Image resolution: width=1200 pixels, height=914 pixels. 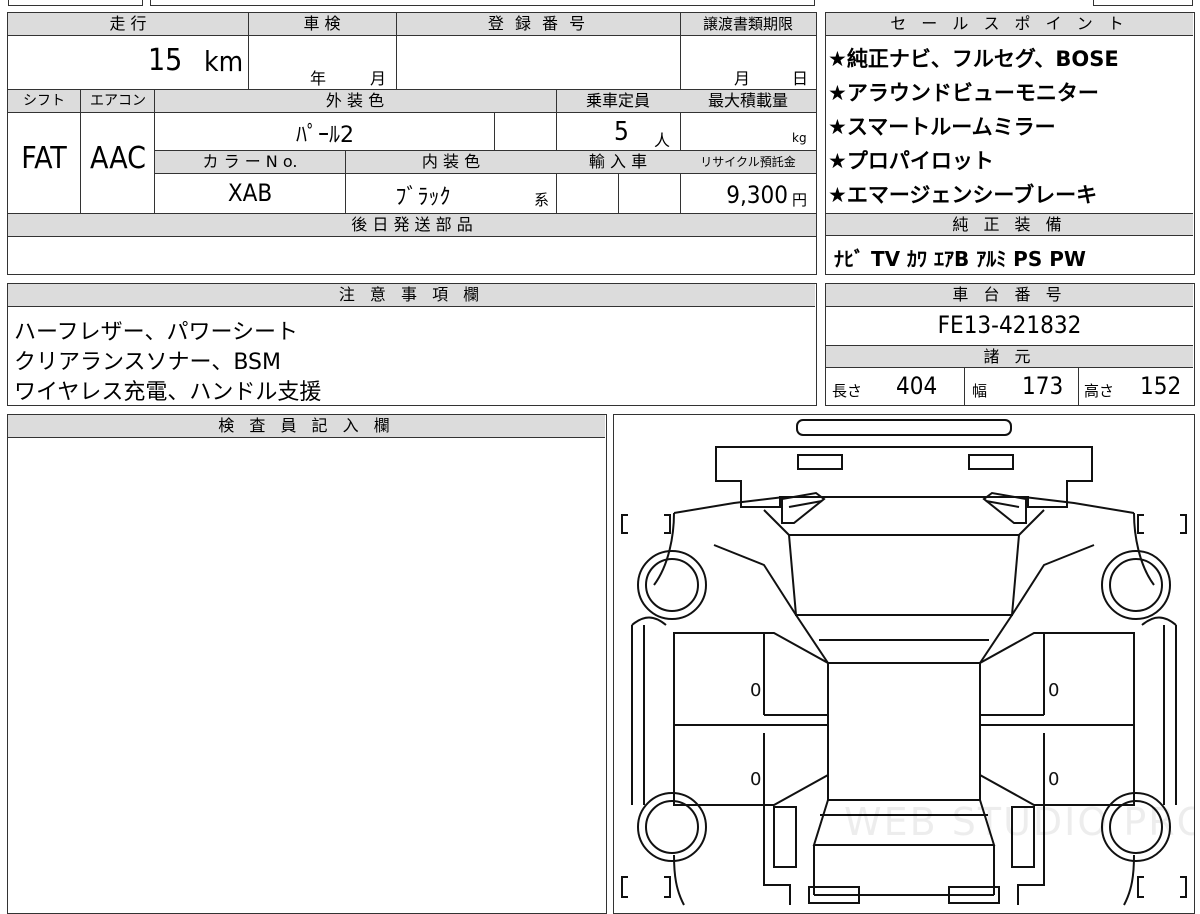 I want to click on door-mark-rear-left: 0, so click(x=755, y=779).